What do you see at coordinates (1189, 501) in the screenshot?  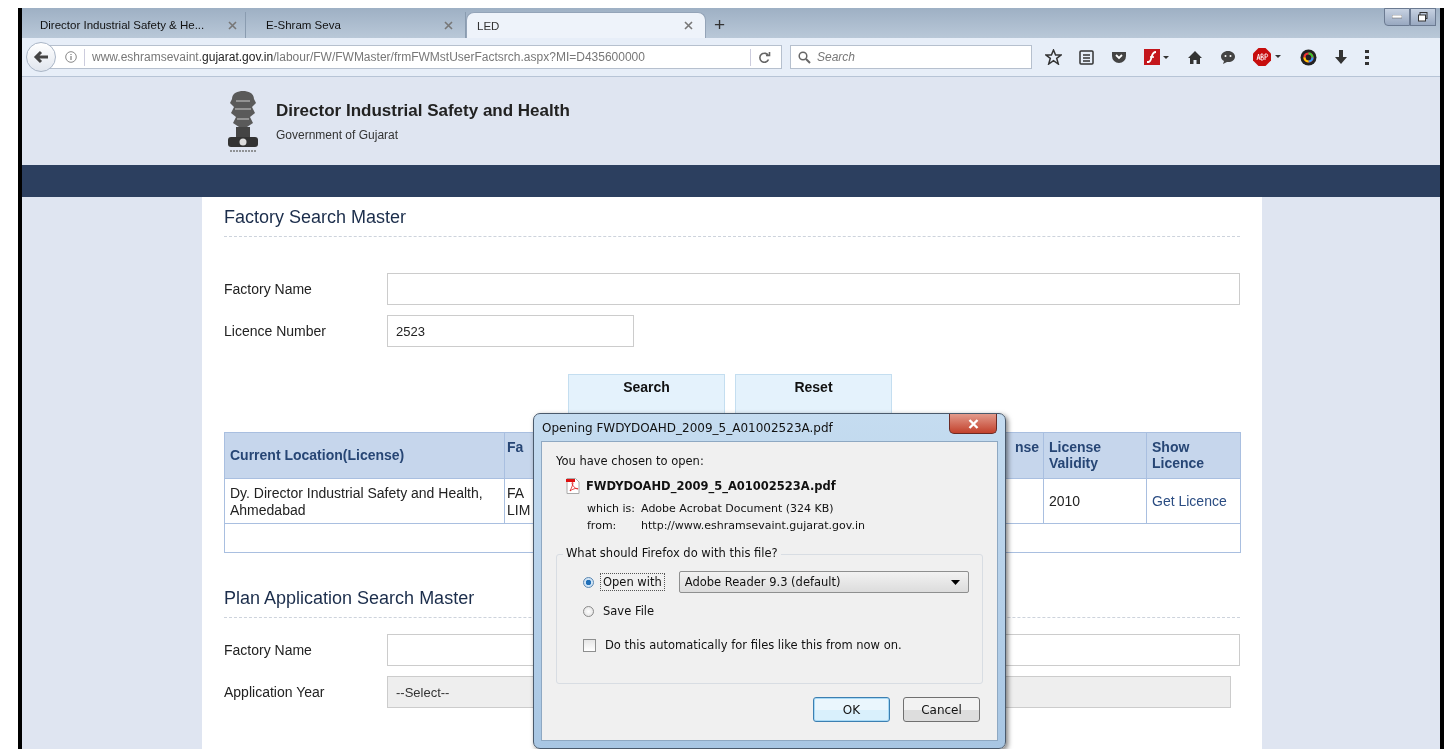 I see `get-licence-link: Get Licence` at bounding box center [1189, 501].